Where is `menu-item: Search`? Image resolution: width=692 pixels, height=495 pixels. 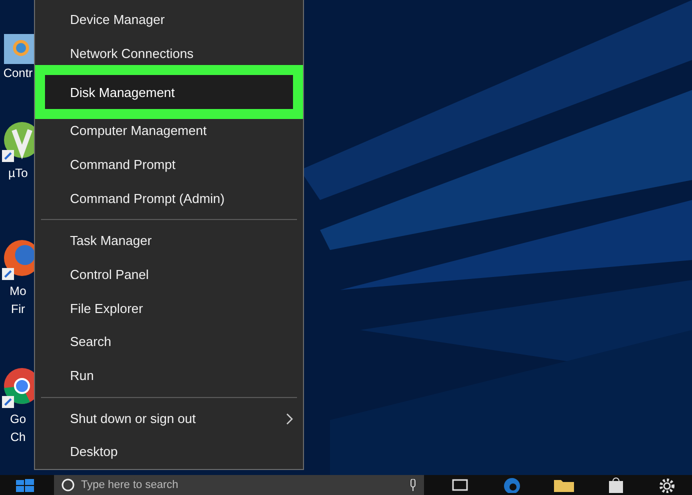
menu-item: Search is located at coordinates (169, 342).